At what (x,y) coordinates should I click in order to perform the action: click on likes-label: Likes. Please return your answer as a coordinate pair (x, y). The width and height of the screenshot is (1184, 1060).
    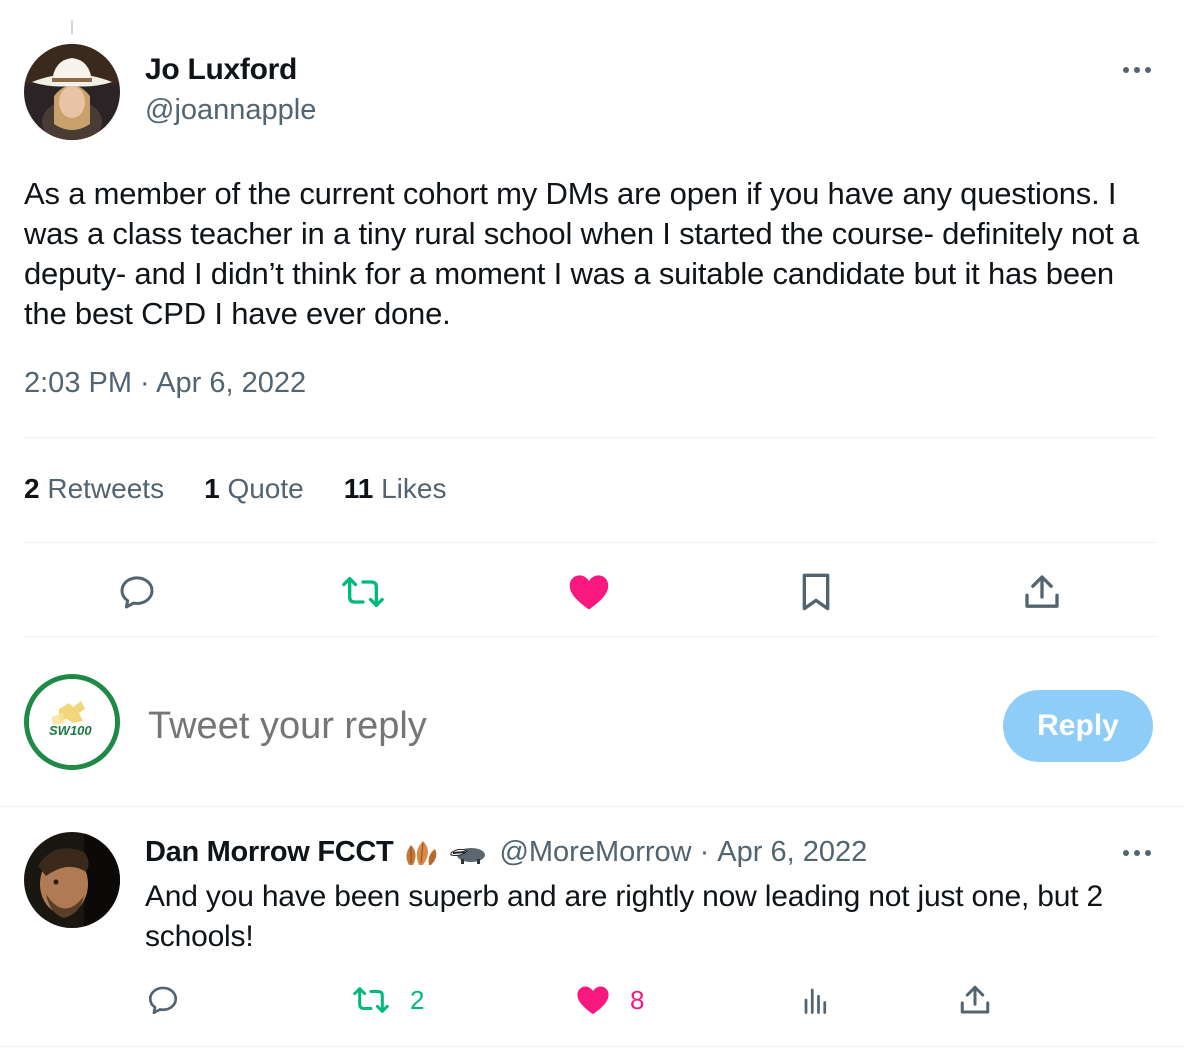
    Looking at the image, I should click on (414, 488).